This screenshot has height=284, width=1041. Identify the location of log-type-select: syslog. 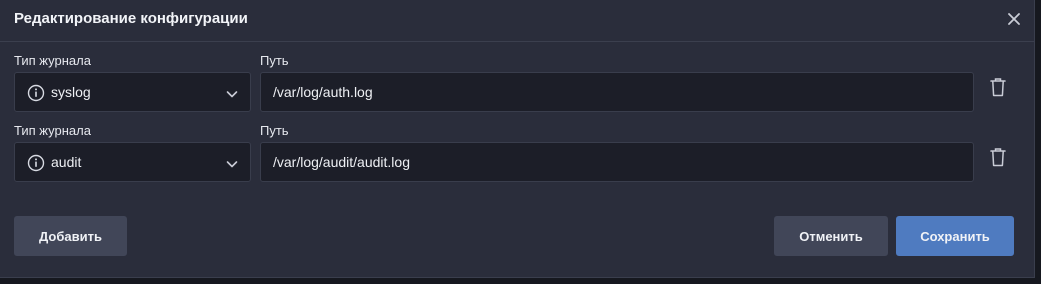
(132, 92).